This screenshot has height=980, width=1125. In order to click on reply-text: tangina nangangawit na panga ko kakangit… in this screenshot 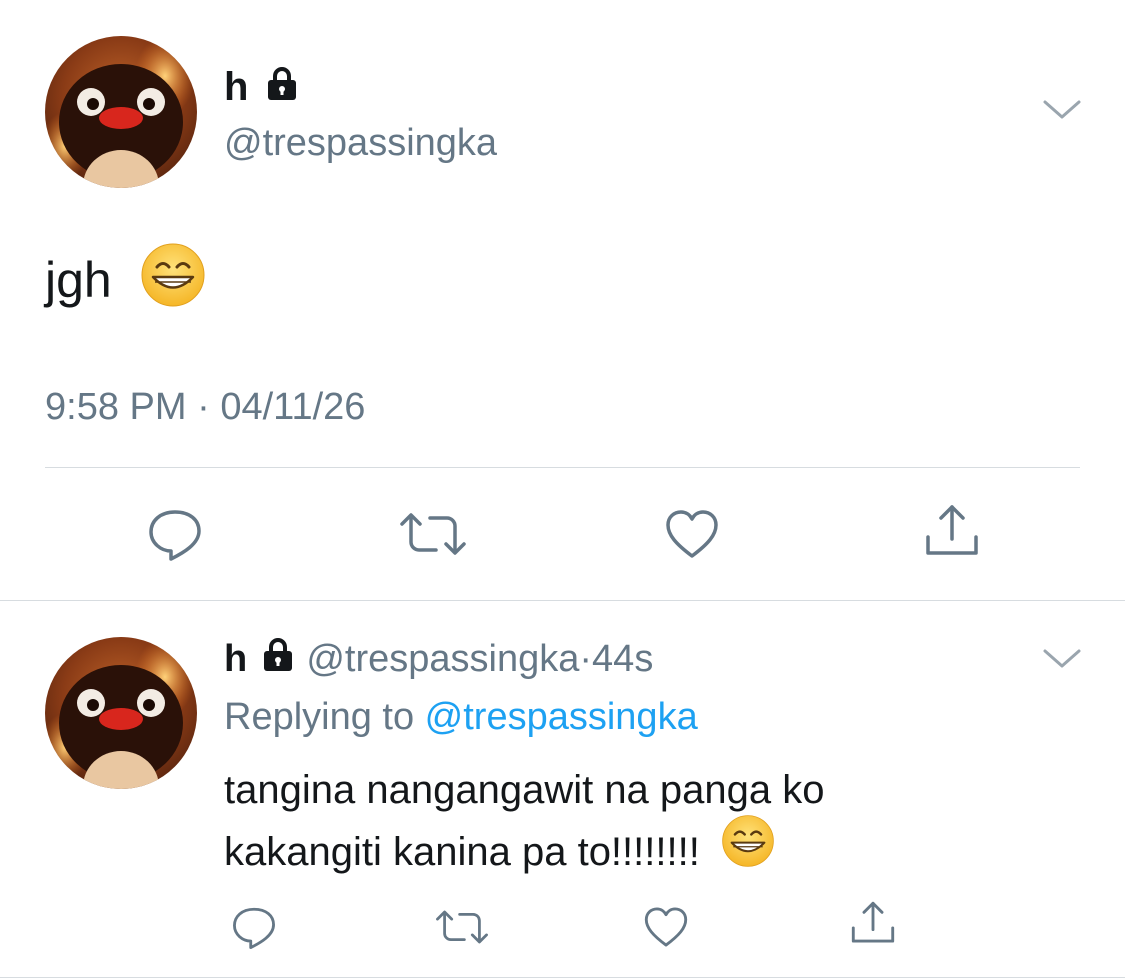, I will do `click(654, 822)`.